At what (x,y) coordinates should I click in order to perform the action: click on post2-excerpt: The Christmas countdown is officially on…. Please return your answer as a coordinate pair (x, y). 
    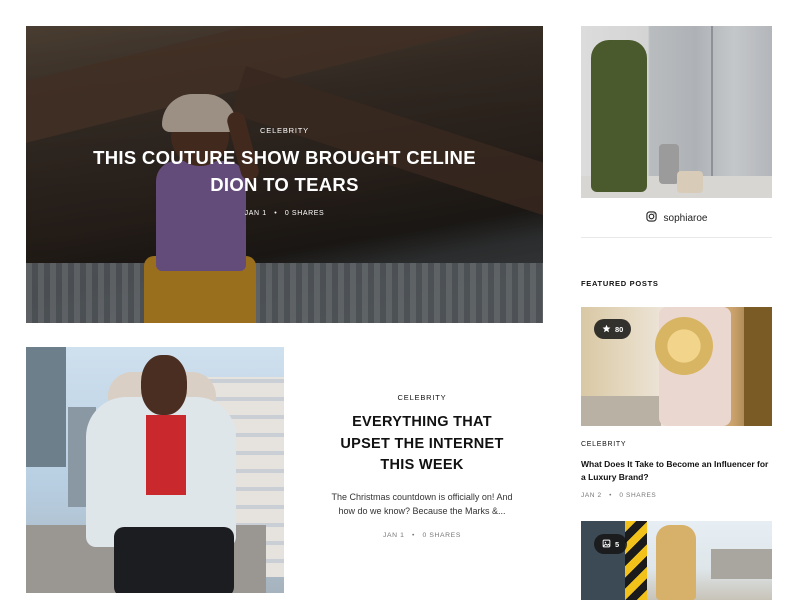
    Looking at the image, I should click on (422, 503).